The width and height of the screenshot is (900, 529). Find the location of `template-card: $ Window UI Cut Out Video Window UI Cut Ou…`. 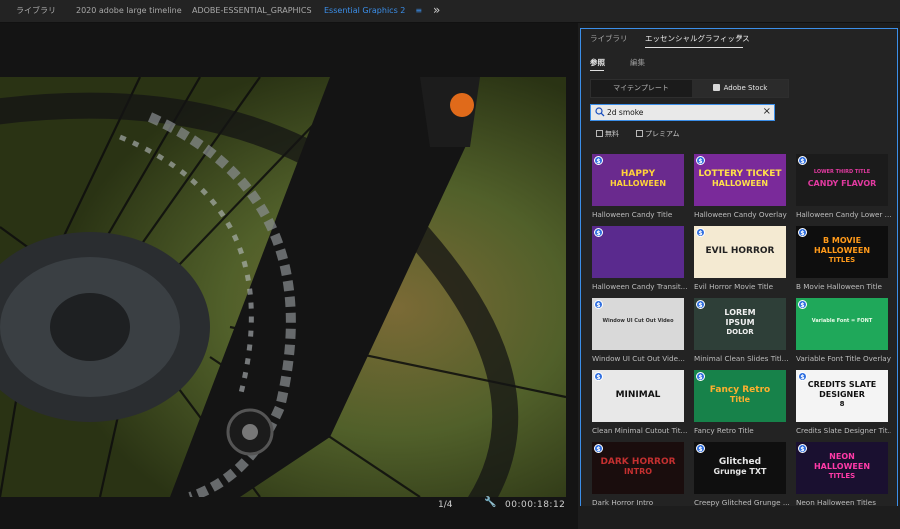

template-card: $ Window UI Cut Out Video Window UI Cut Ou… is located at coordinates (638, 334).